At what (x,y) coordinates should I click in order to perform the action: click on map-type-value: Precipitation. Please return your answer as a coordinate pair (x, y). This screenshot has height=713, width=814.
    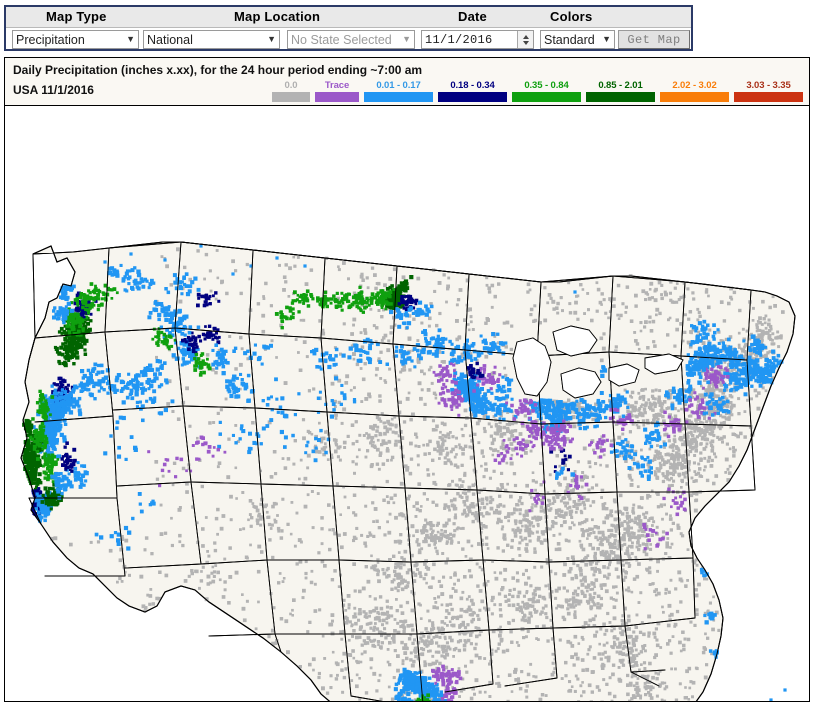
    Looking at the image, I should click on (50, 39).